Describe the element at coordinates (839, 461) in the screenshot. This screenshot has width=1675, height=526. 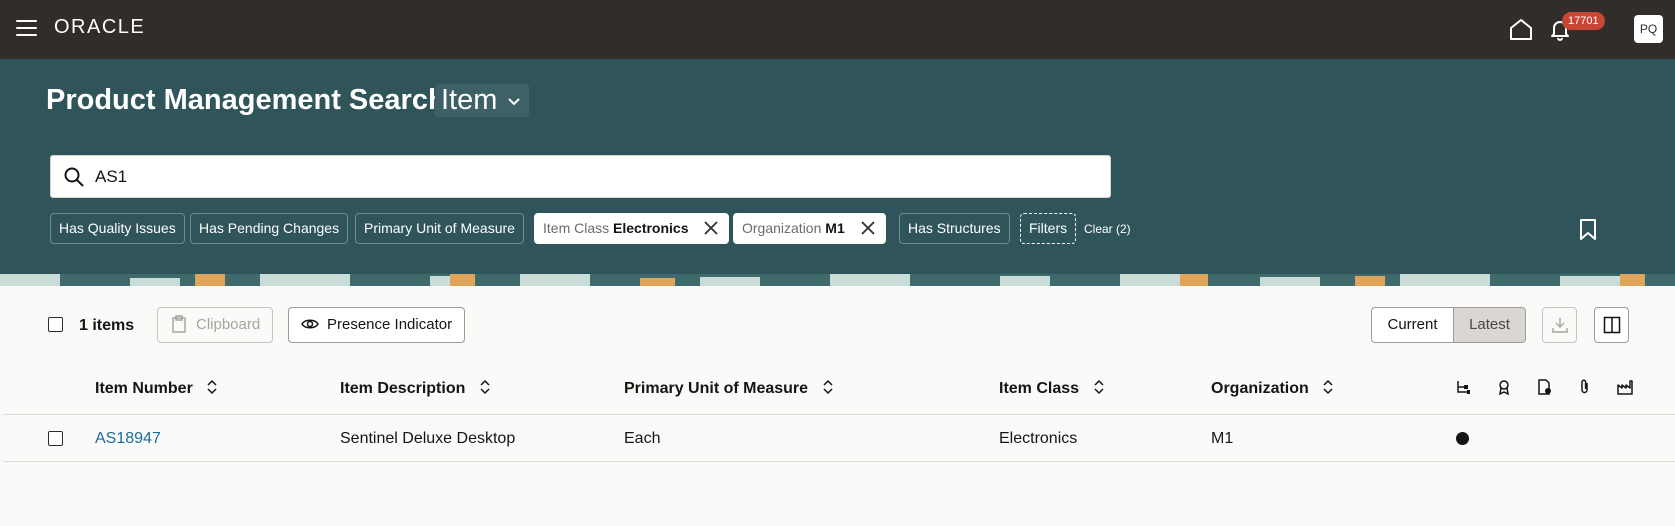
I see `row-divider` at that location.